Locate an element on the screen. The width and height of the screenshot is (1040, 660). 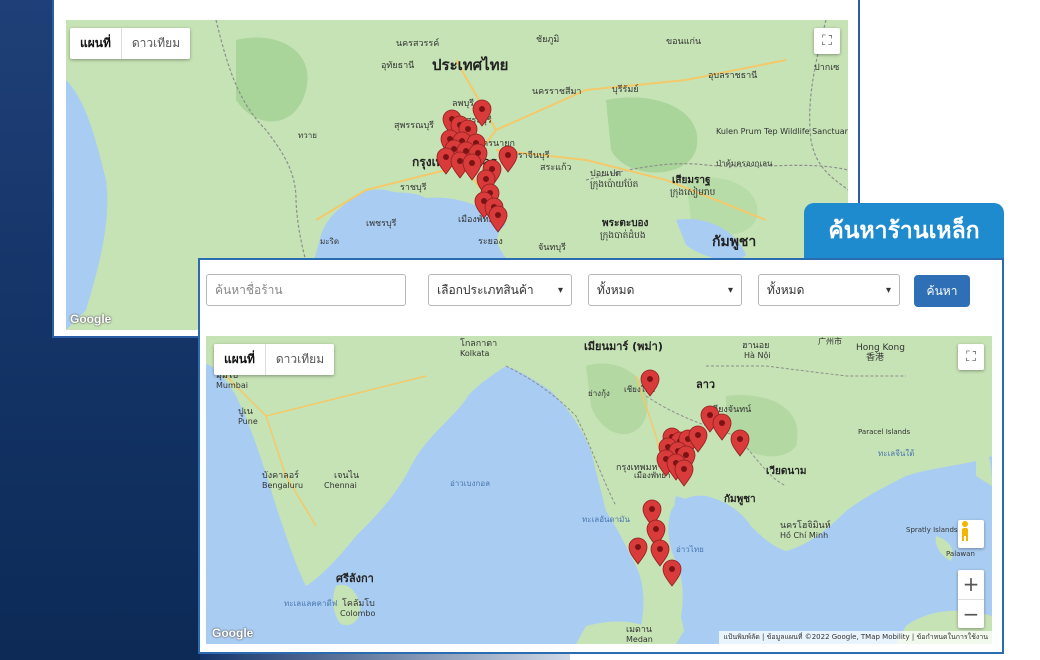
label-chanthaburi: จันทบุรี is located at coordinates (552, 247).